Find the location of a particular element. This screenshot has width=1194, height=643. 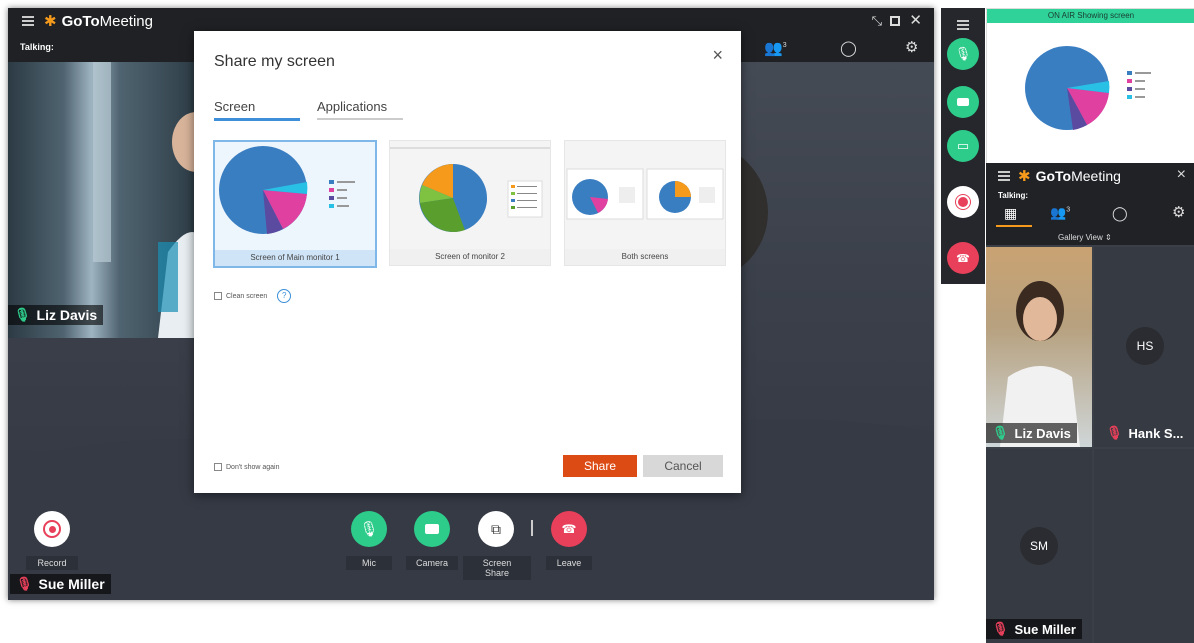

camera-icon is located at coordinates (432, 529).